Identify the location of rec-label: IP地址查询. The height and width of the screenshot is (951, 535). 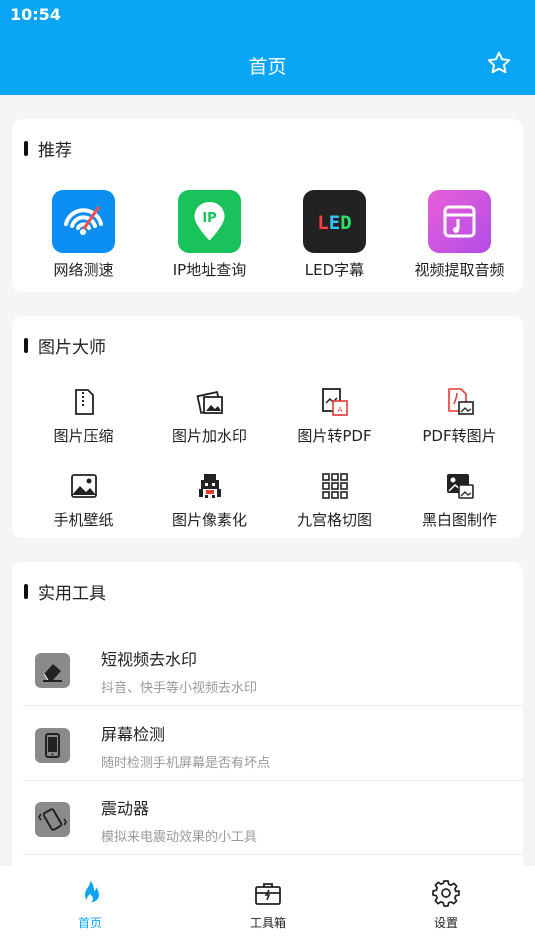
(209, 270).